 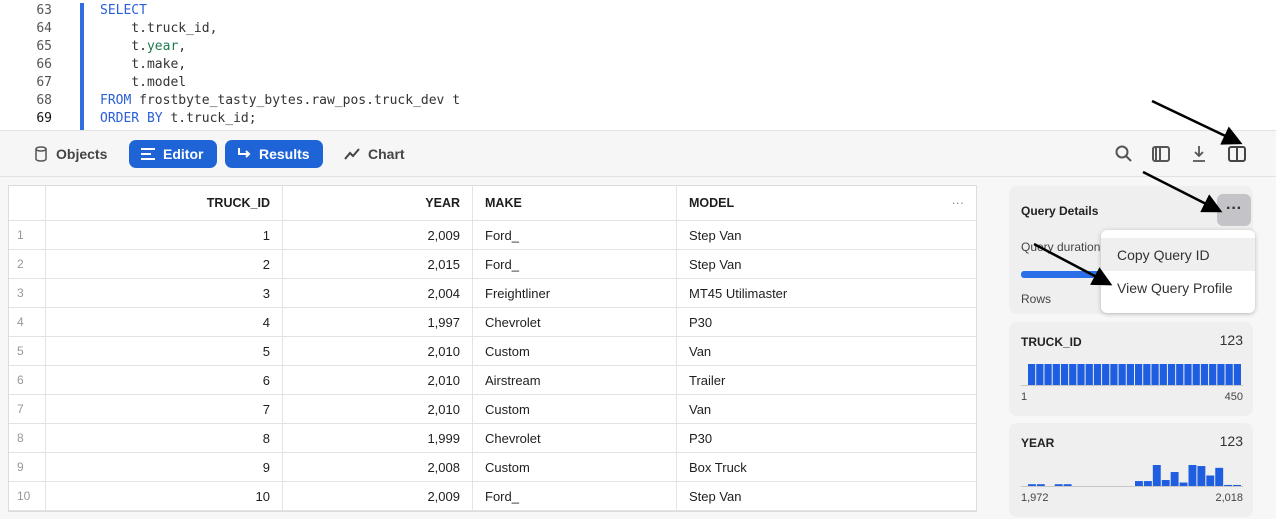 I want to click on table-cell: Trailer, so click(x=826, y=380).